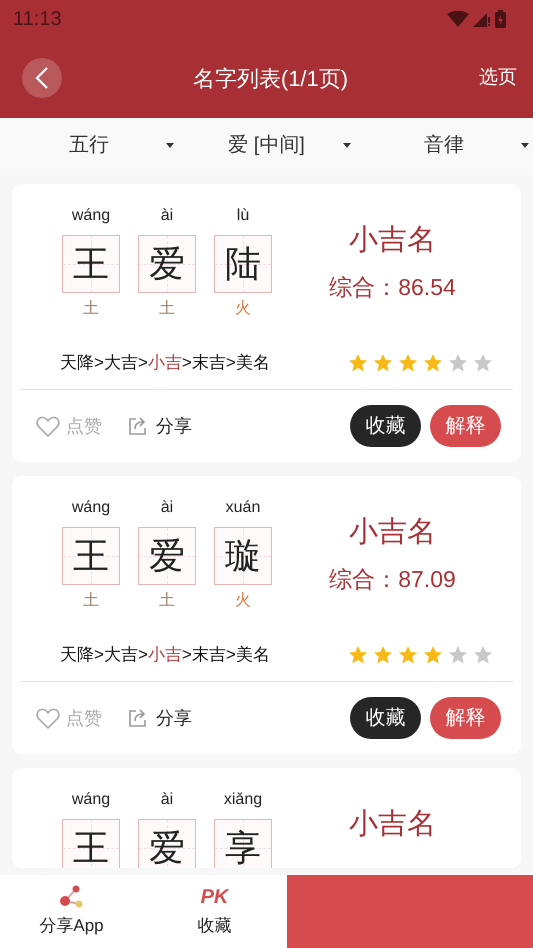 The width and height of the screenshot is (533, 948). What do you see at coordinates (482, 19) in the screenshot?
I see `signal-icon` at bounding box center [482, 19].